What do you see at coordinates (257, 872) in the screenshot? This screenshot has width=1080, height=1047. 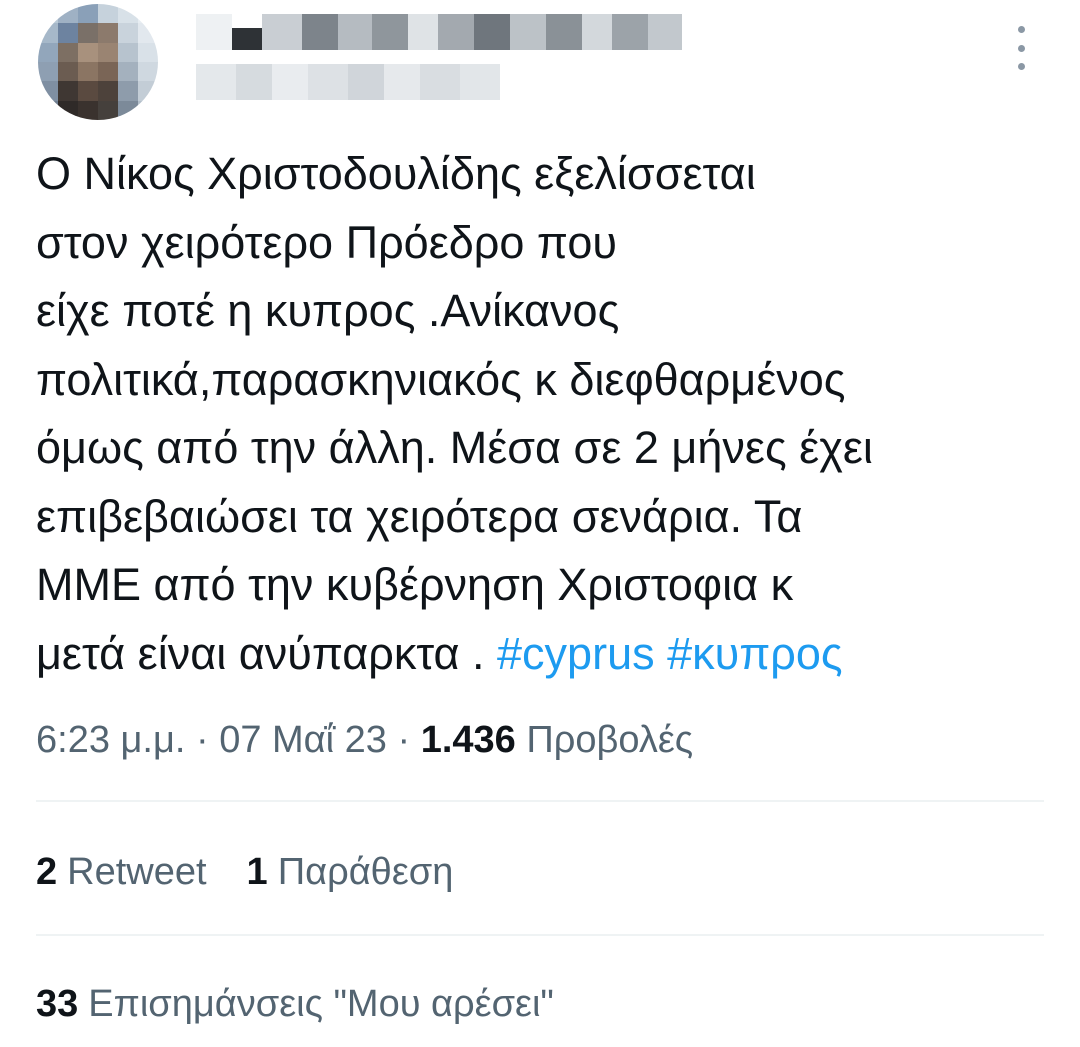 I see `quotes-count: 1` at bounding box center [257, 872].